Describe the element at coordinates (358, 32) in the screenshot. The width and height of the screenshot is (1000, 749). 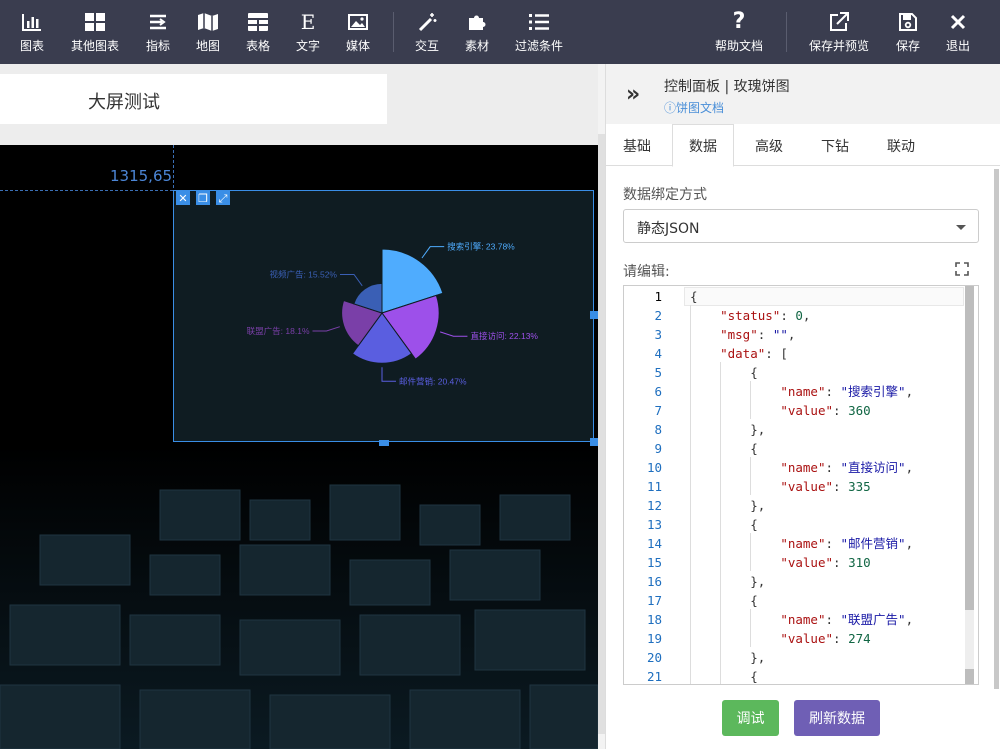
I see `toolbar-item-media: 媒体` at that location.